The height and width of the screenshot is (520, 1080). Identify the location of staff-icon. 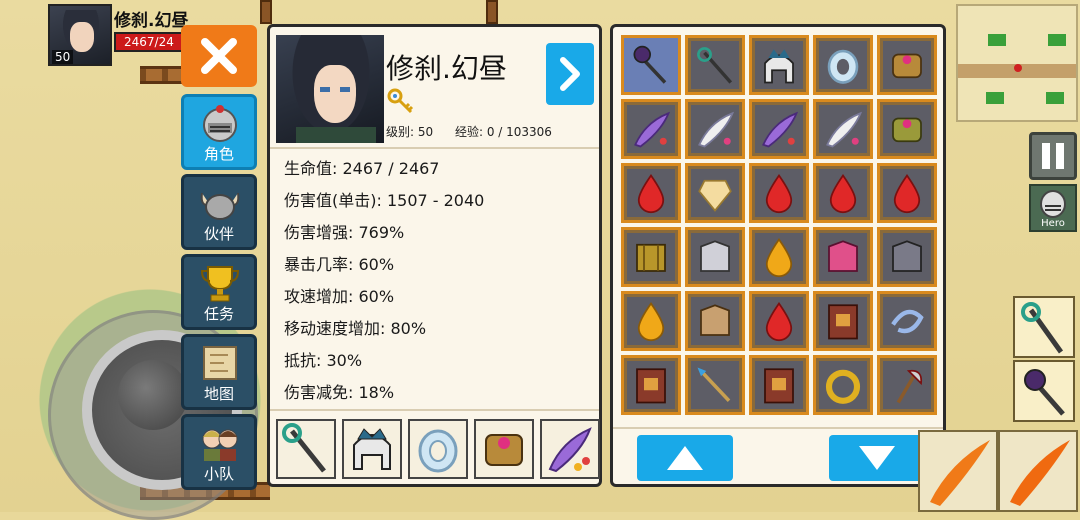
(304, 448).